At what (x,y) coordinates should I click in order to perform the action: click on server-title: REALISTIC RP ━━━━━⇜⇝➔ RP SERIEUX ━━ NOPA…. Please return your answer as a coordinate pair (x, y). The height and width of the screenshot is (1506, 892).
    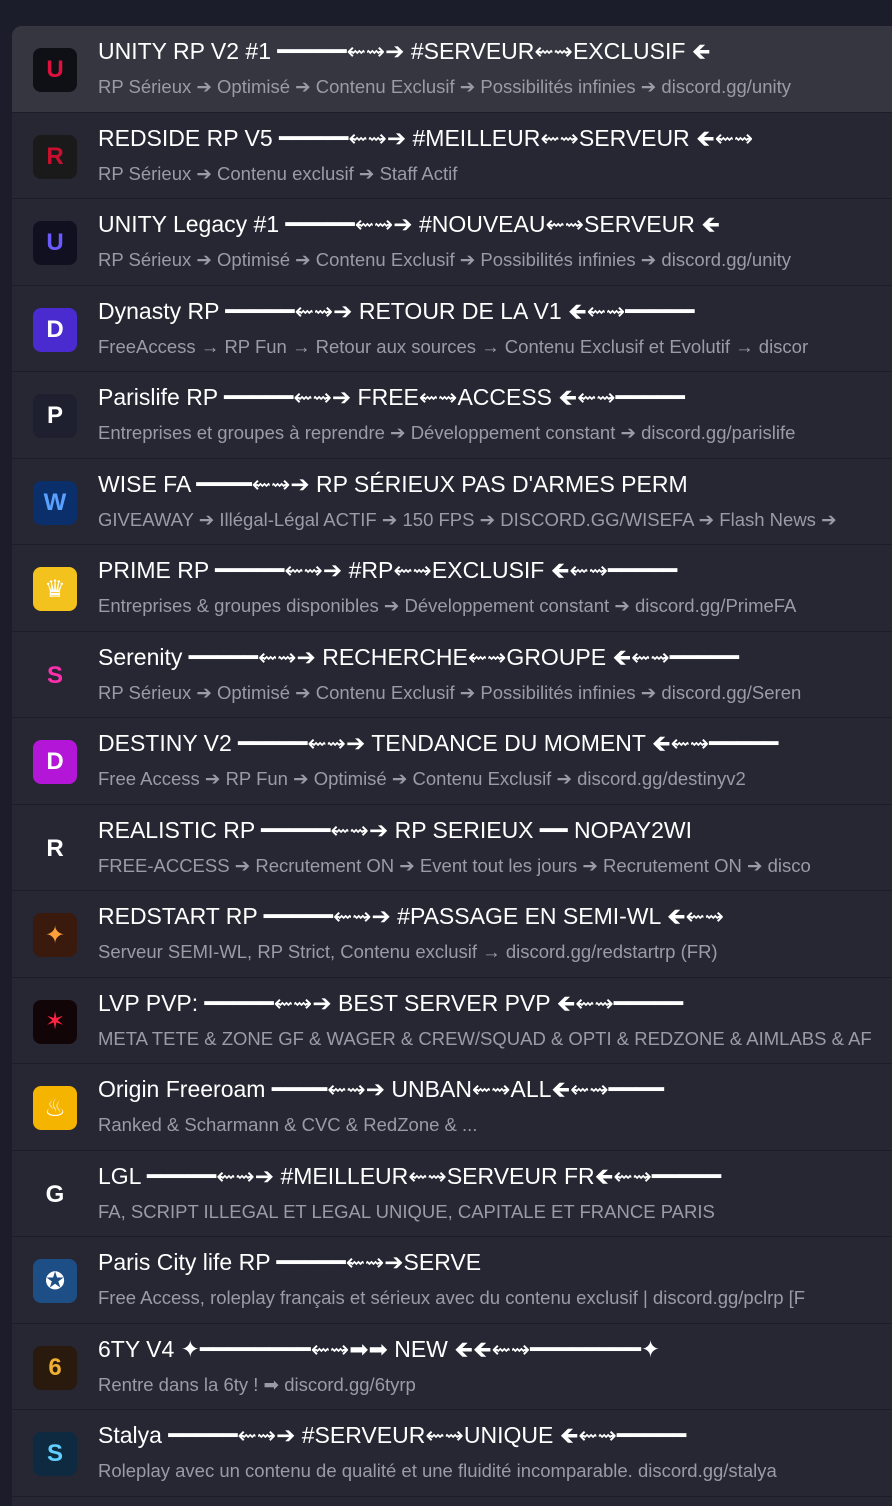
    Looking at the image, I should click on (395, 829).